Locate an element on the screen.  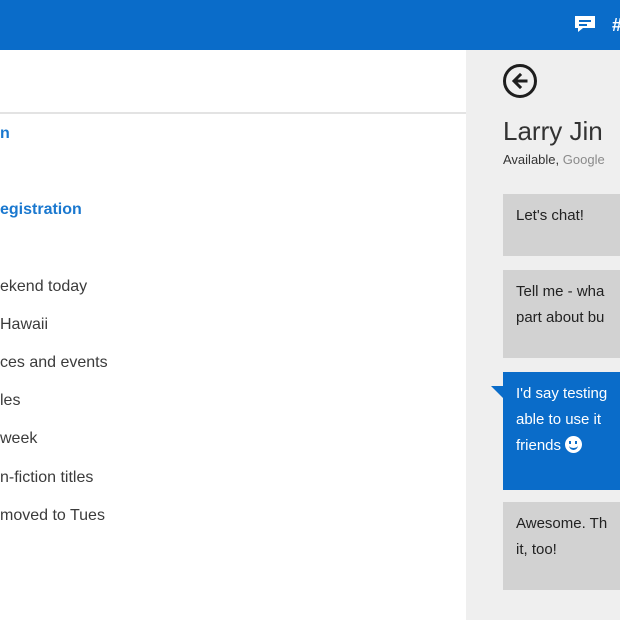
message-bubble-incoming: Let's chat! is located at coordinates (561, 225).